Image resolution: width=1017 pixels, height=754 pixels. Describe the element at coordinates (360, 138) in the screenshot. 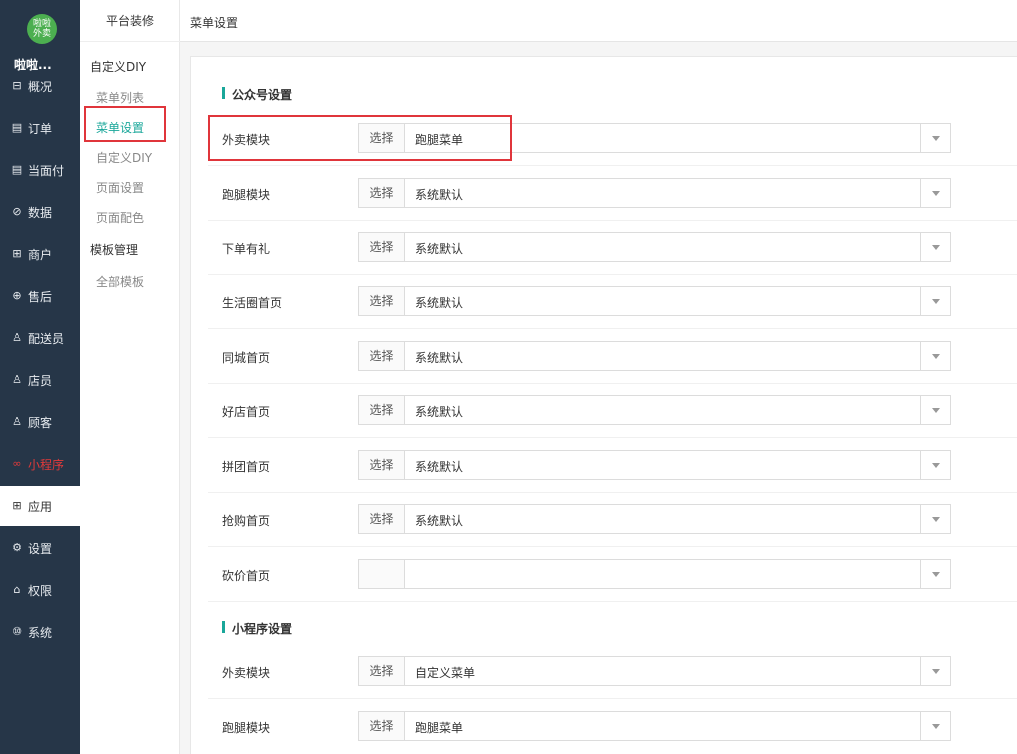

I see `highlight-box-row` at that location.